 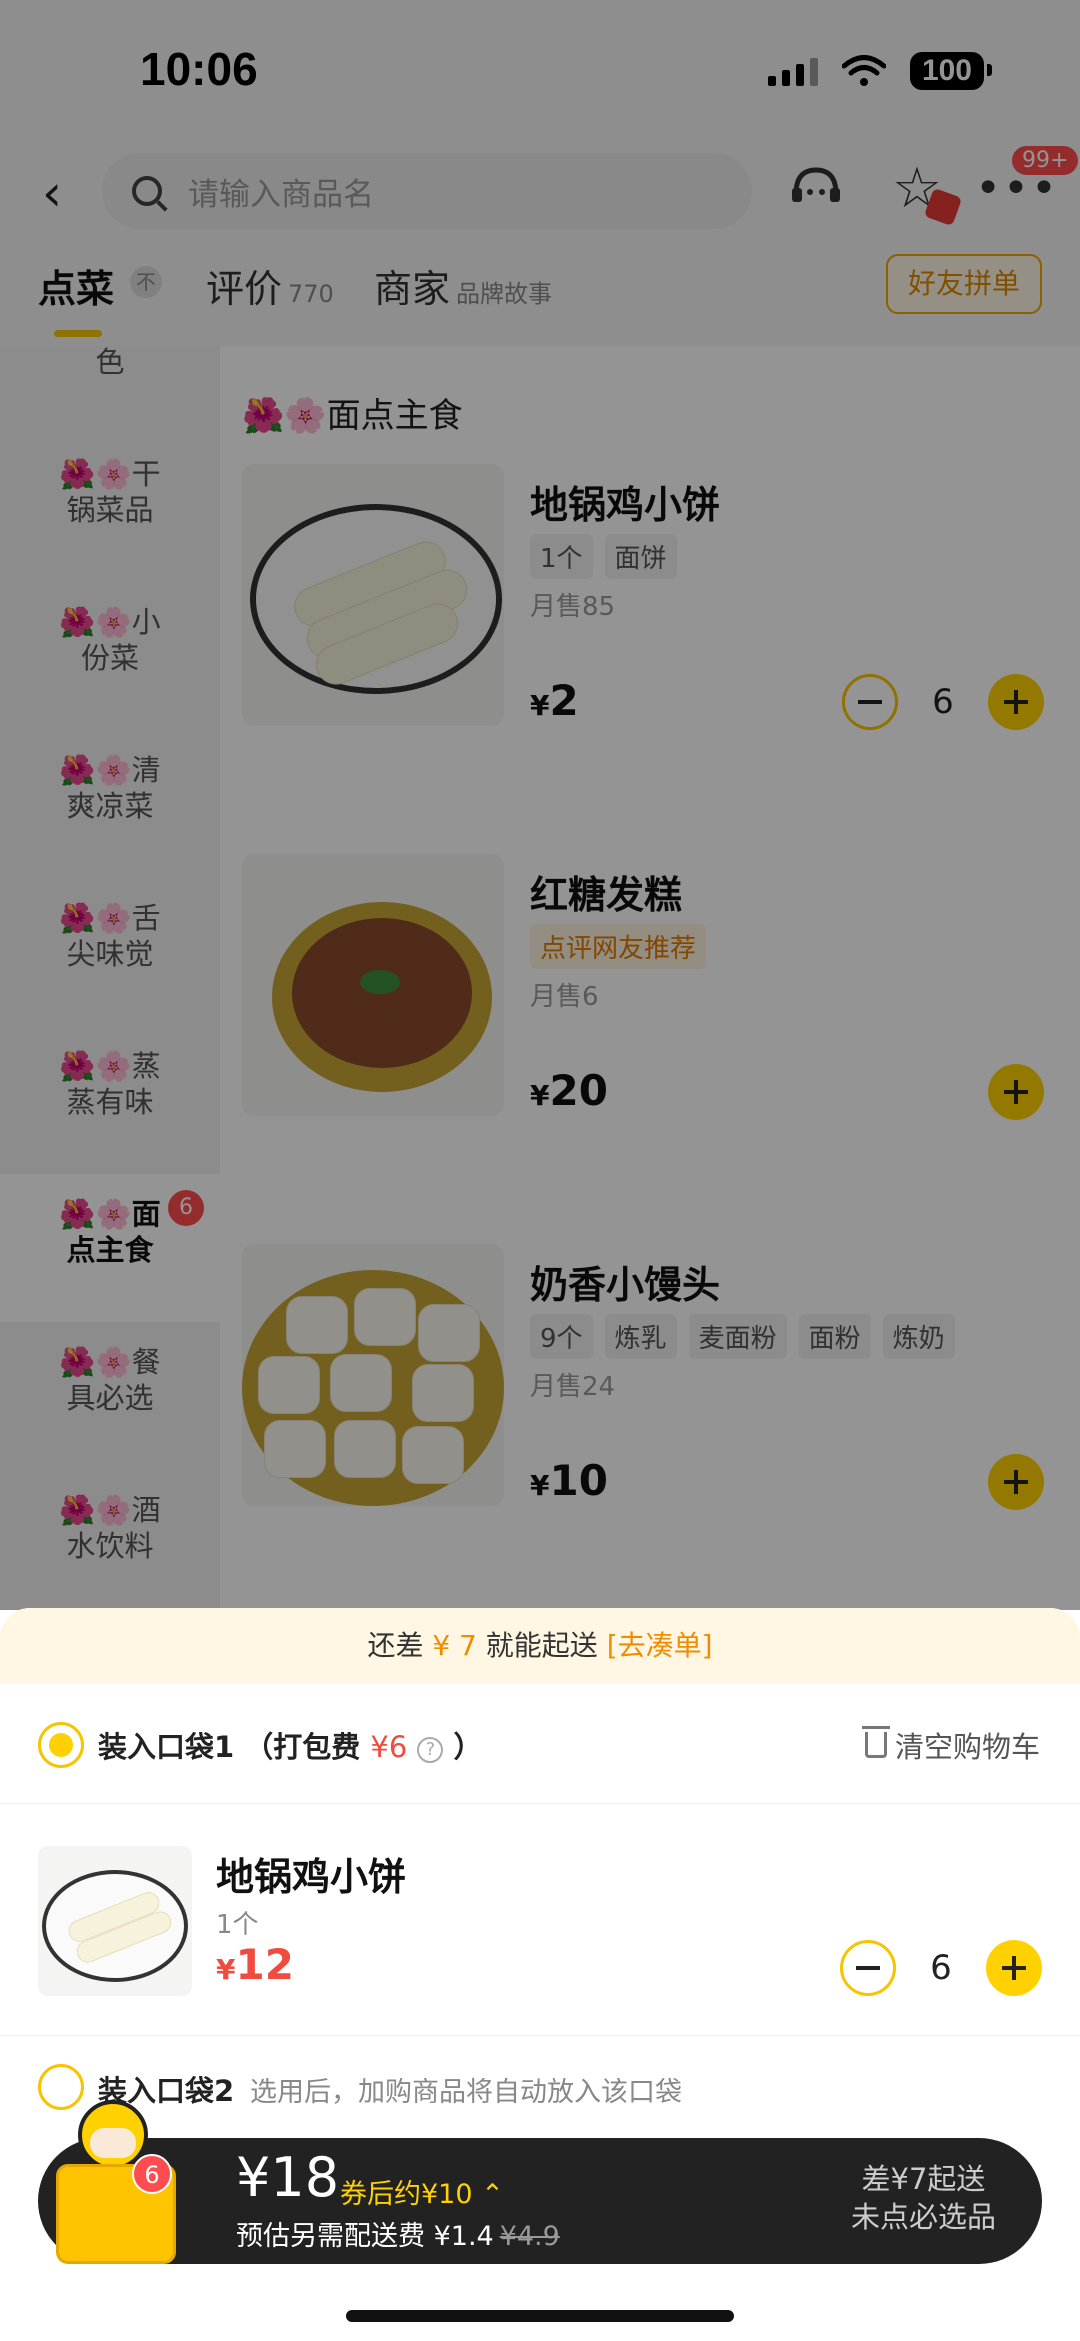 I want to click on bag-1-label: 装入口袋1 （打包费 ¥6 ? ）, so click(x=290, y=1745).